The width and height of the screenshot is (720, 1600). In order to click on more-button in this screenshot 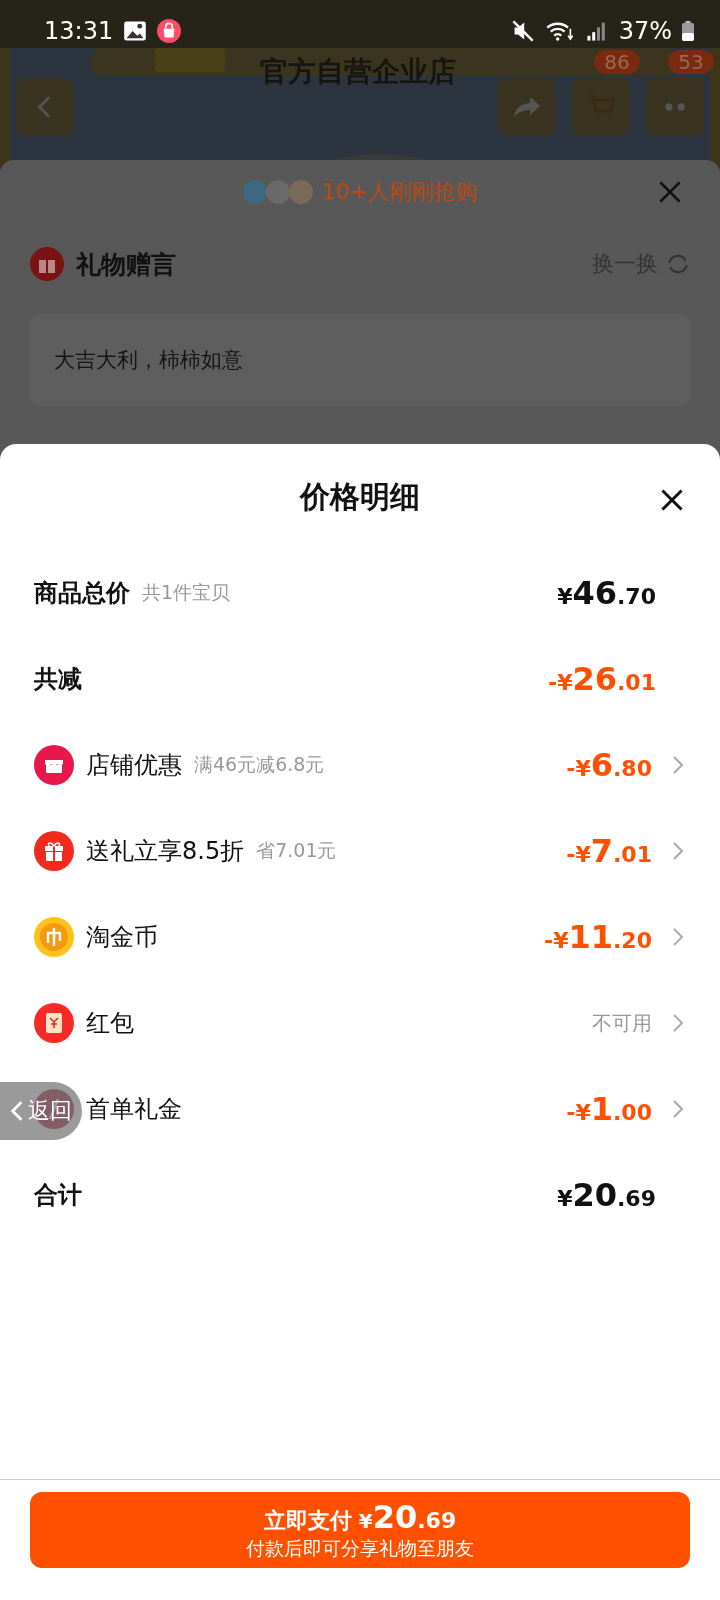, I will do `click(675, 107)`.